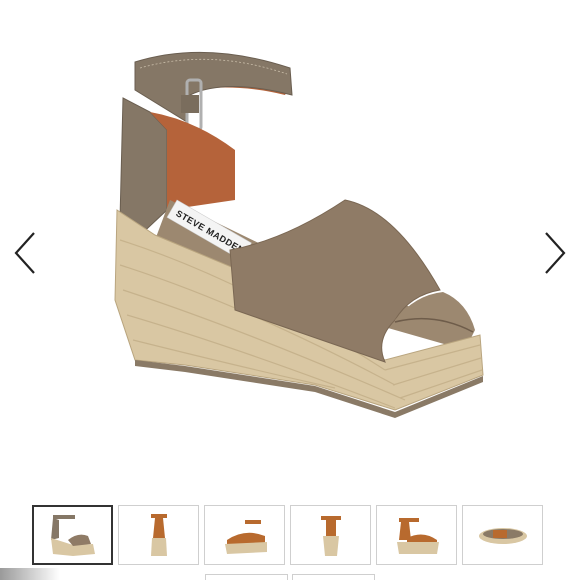  I want to click on next-image-button, so click(555, 253).